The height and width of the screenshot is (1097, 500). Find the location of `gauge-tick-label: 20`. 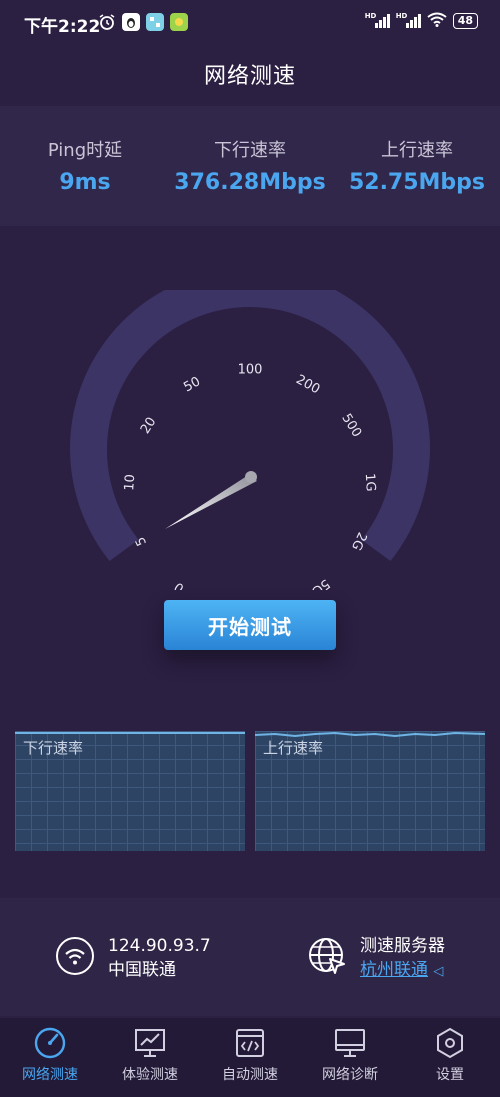

gauge-tick-label: 20 is located at coordinates (149, 426).